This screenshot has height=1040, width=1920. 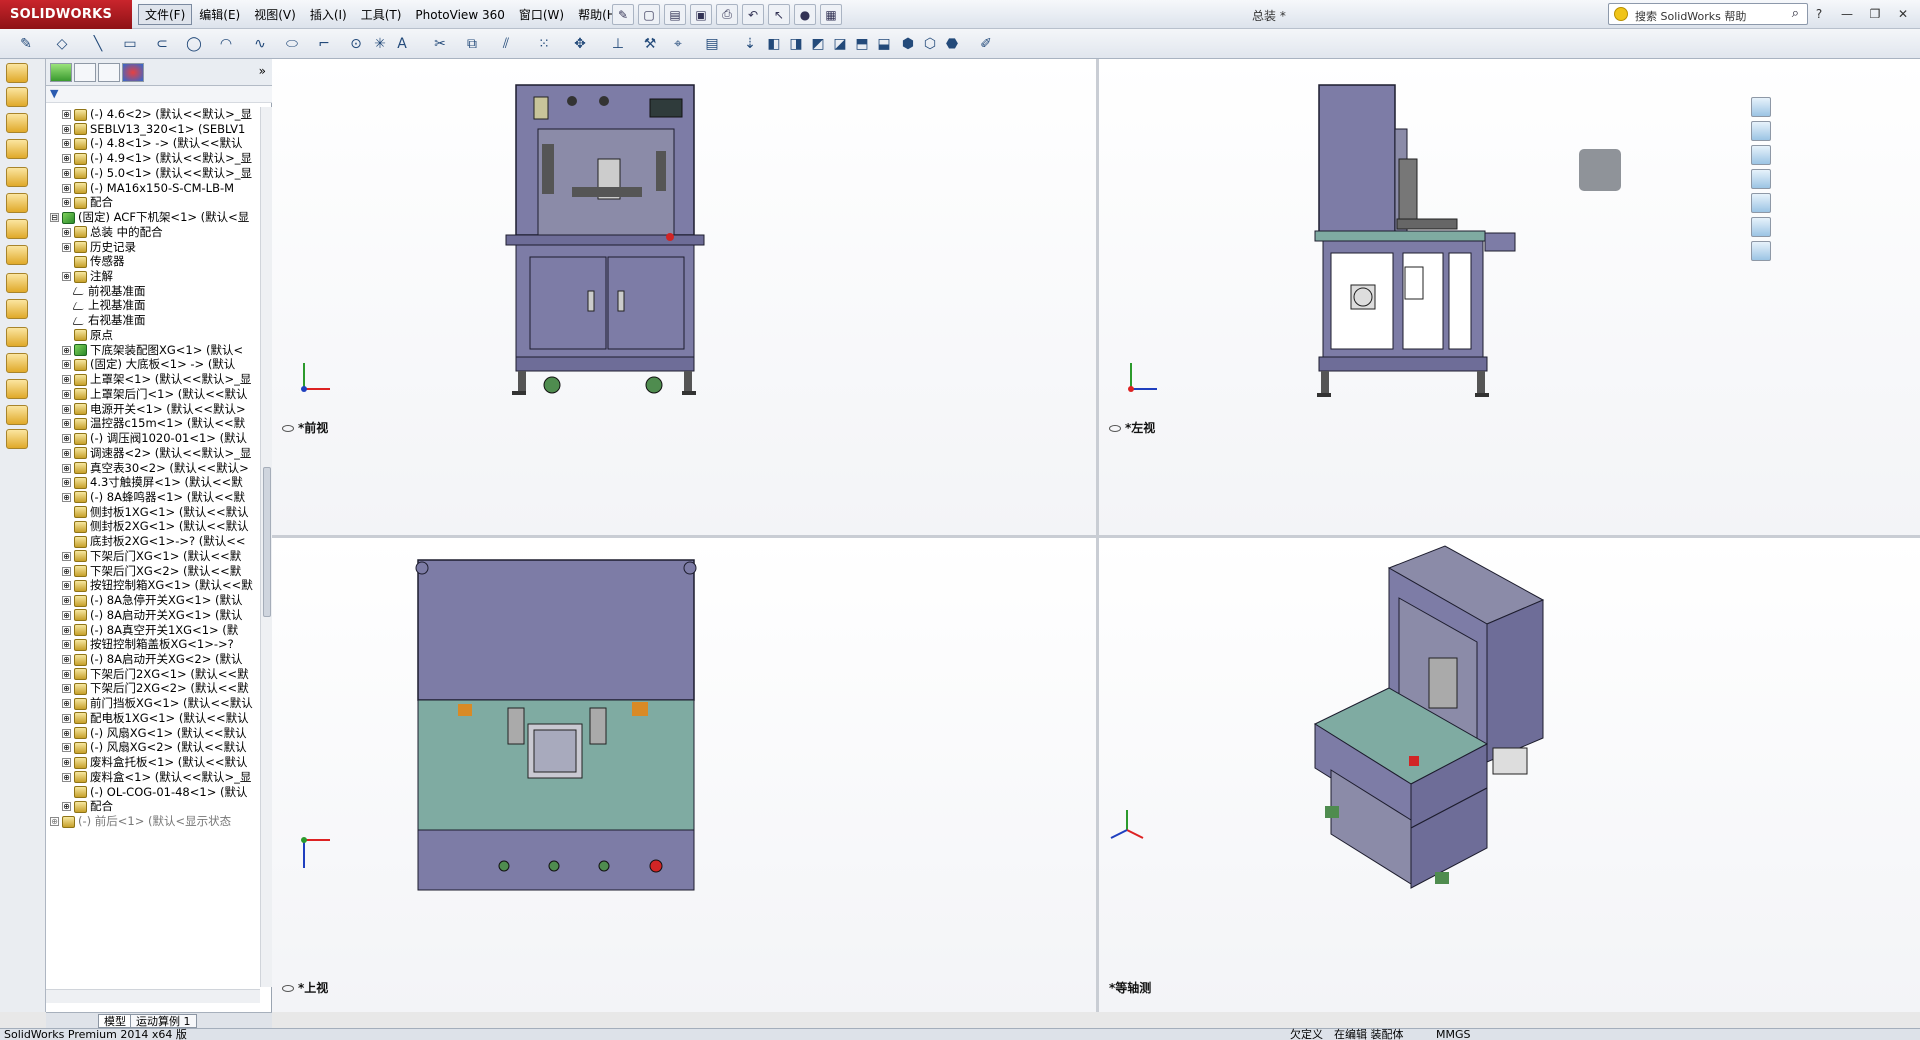 What do you see at coordinates (17, 337) in the screenshot?
I see `interference-icon` at bounding box center [17, 337].